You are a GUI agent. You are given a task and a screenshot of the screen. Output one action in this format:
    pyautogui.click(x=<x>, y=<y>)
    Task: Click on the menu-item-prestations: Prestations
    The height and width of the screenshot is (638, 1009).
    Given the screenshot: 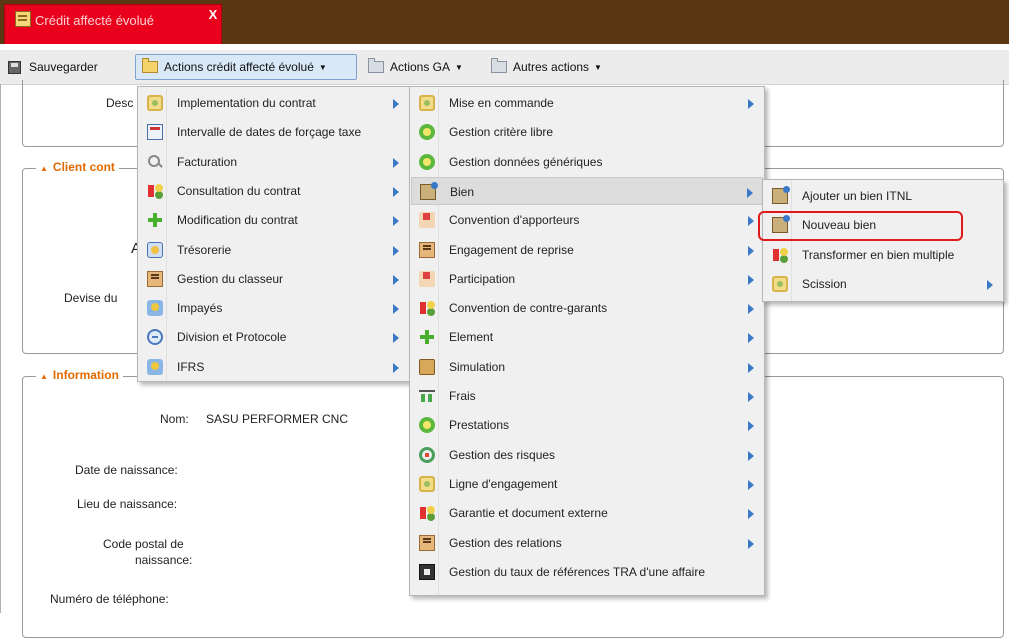 What is the action you would take?
    pyautogui.click(x=587, y=425)
    